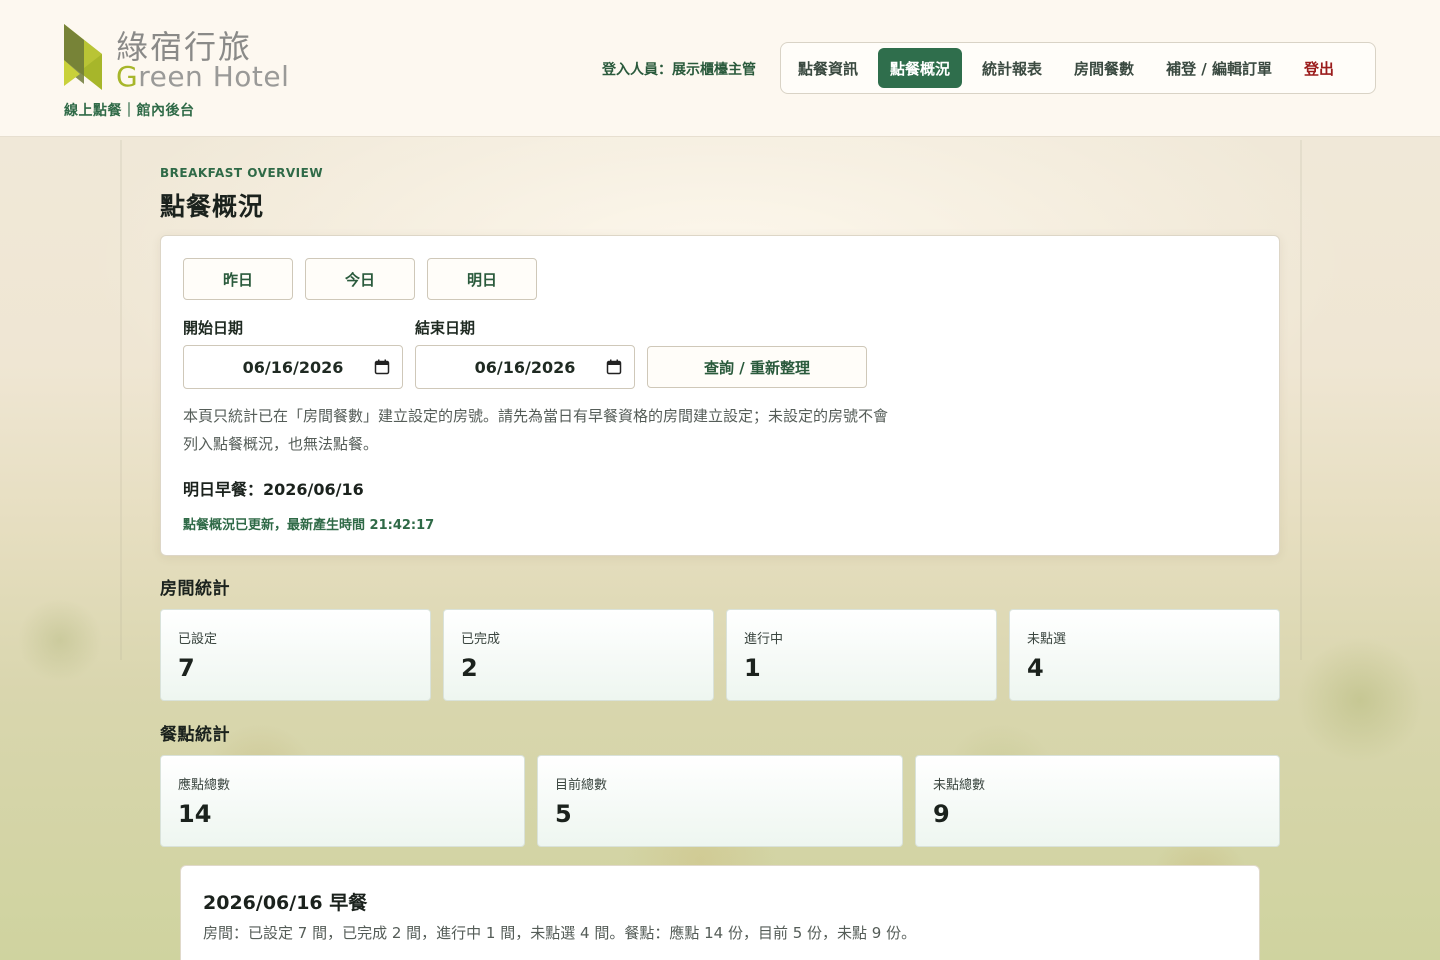  I want to click on stat-configured: 已設定 7, so click(295, 655).